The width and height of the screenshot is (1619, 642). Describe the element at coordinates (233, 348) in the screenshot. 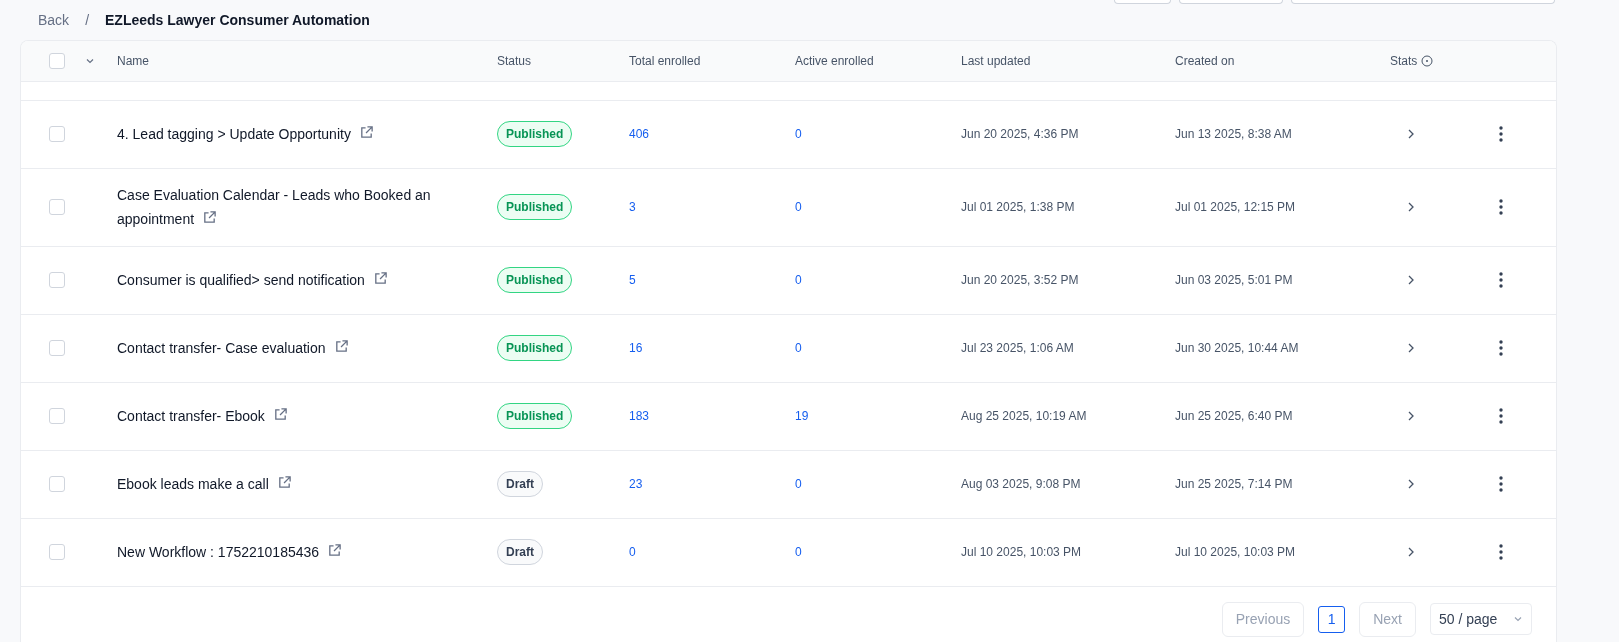

I see `workflow-name: Contact transfer- Case evaluation` at that location.